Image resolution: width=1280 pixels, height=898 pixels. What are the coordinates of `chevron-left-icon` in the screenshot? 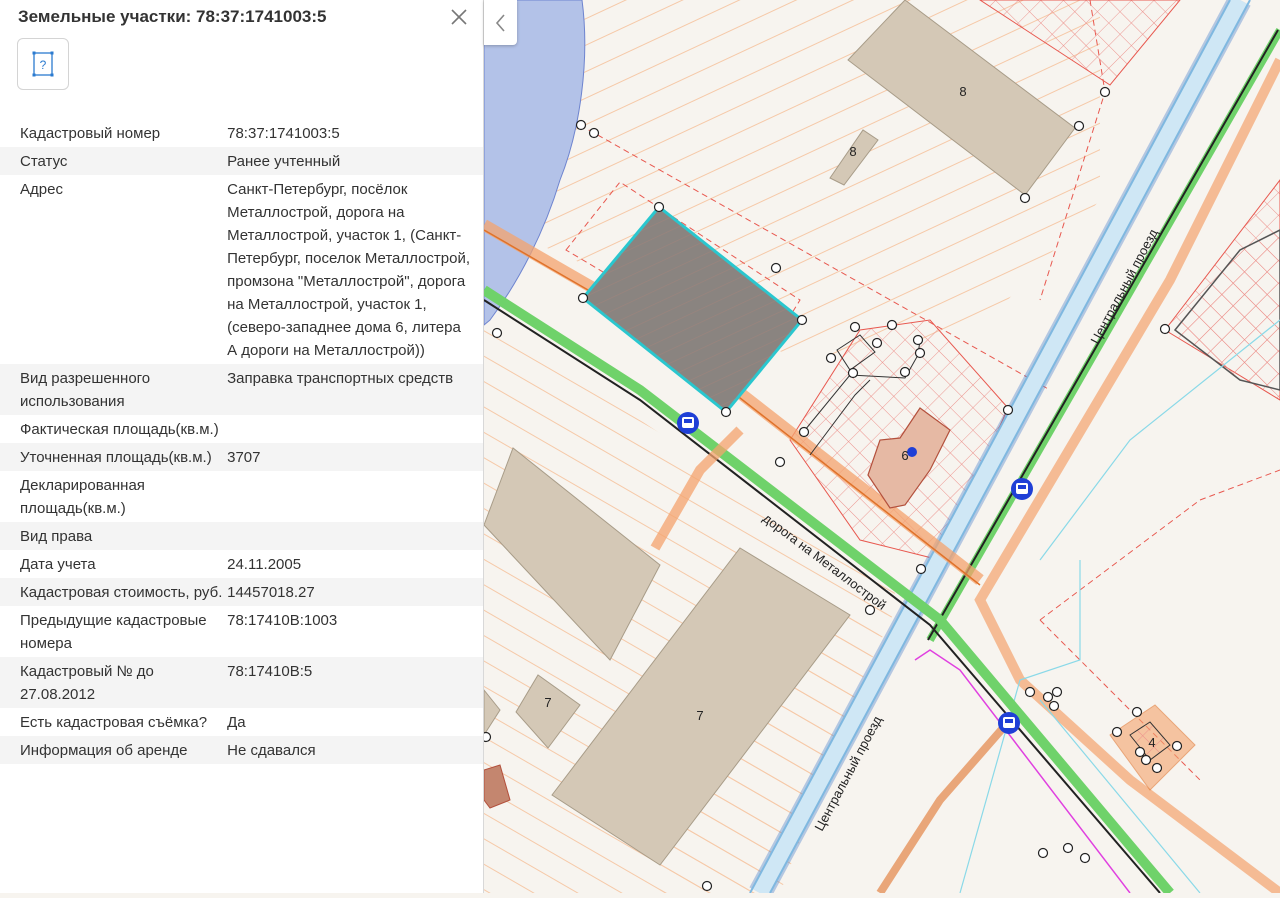 It's located at (500, 22).